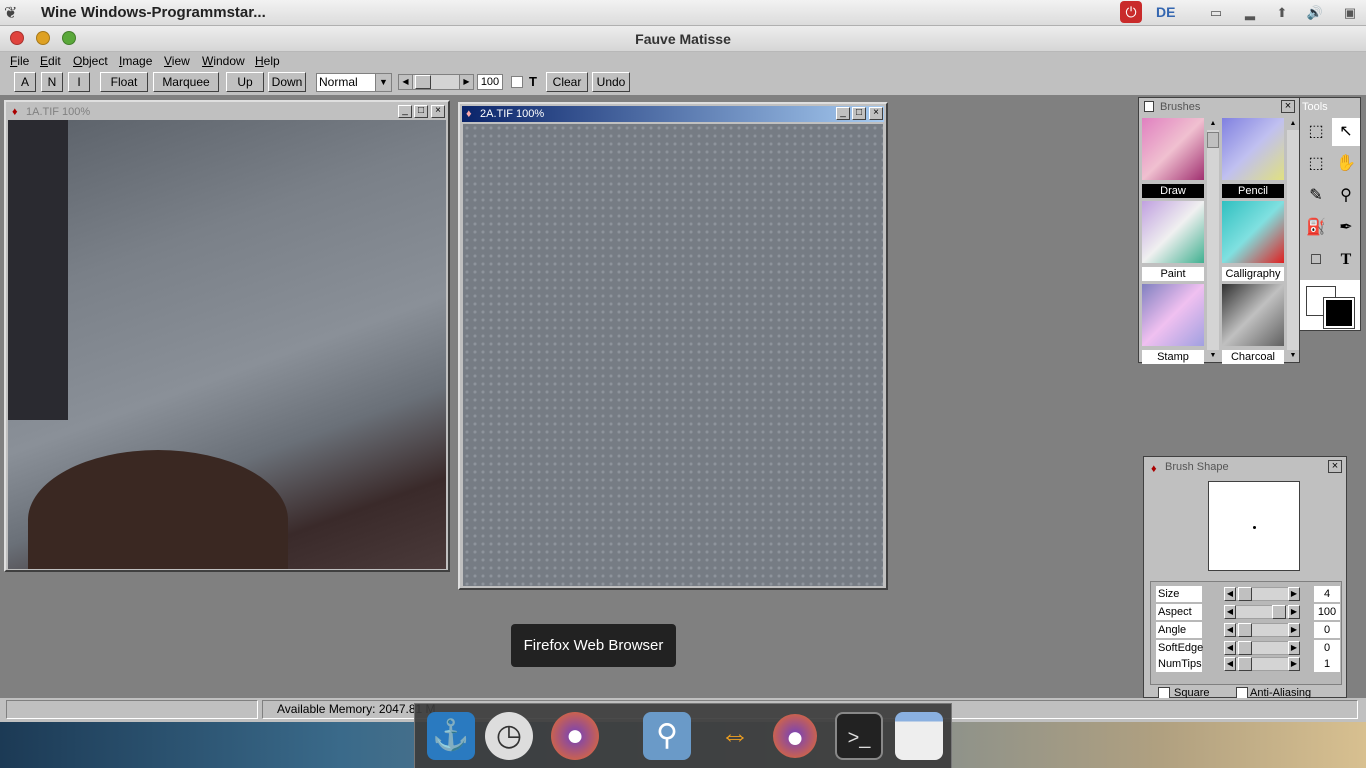 This screenshot has height=768, width=1366. I want to click on softedge-value: 0, so click(1327, 648).